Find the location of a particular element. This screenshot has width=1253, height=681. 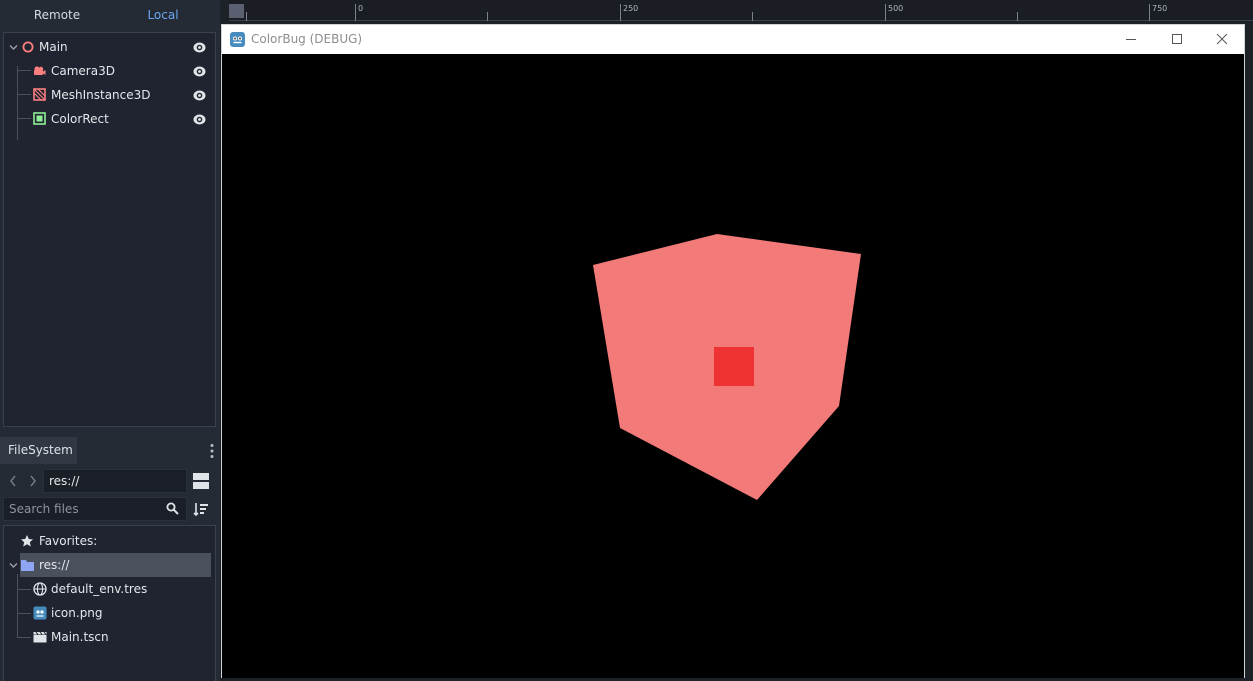

ruler-label: 750 is located at coordinates (1160, 8).